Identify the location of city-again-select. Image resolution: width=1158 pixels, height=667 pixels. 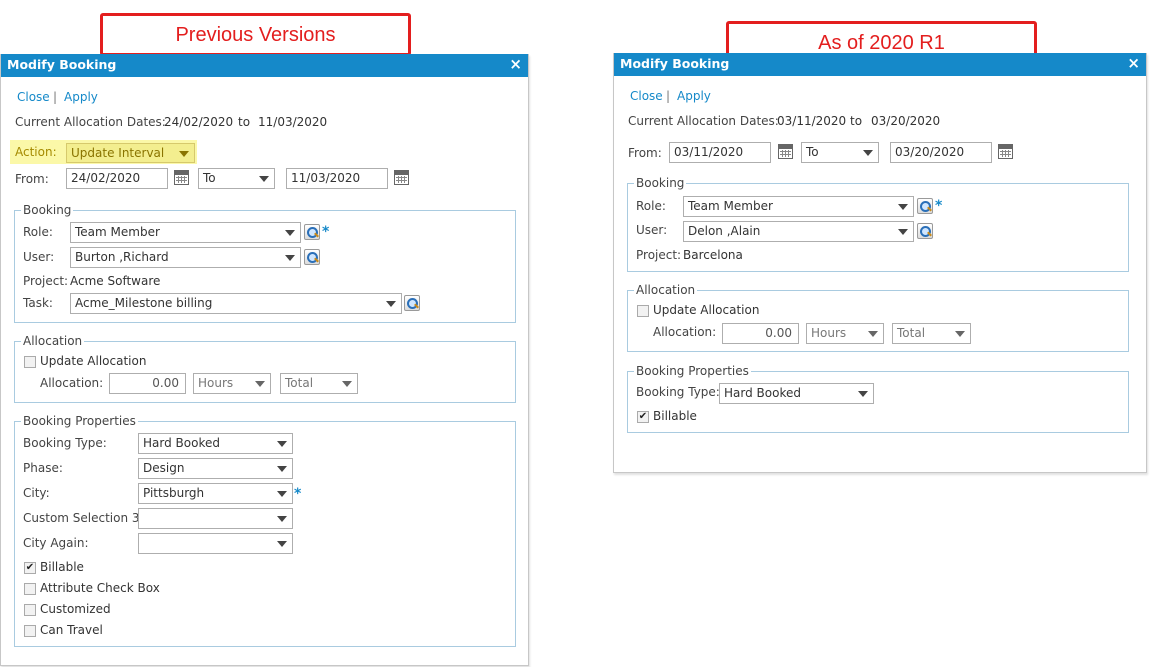
(215, 543).